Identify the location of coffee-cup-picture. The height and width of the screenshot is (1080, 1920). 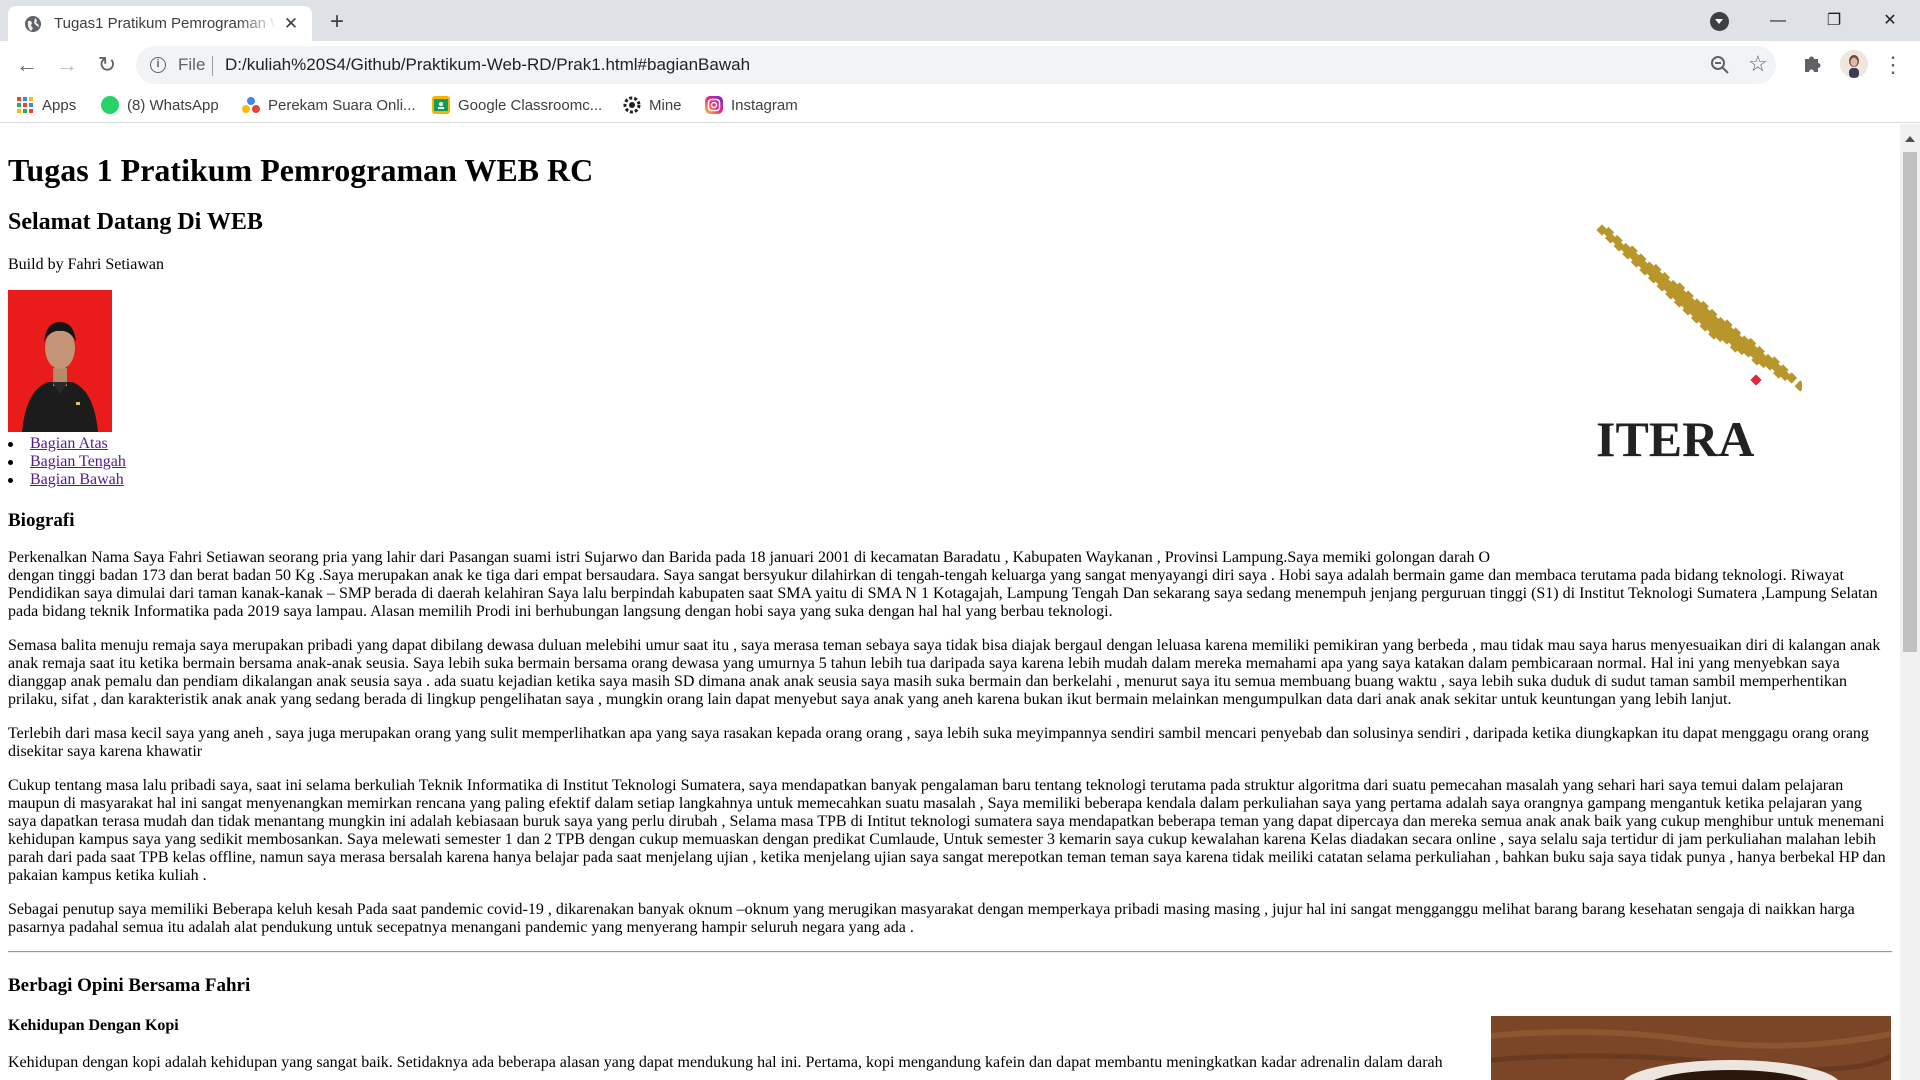
(1691, 1048).